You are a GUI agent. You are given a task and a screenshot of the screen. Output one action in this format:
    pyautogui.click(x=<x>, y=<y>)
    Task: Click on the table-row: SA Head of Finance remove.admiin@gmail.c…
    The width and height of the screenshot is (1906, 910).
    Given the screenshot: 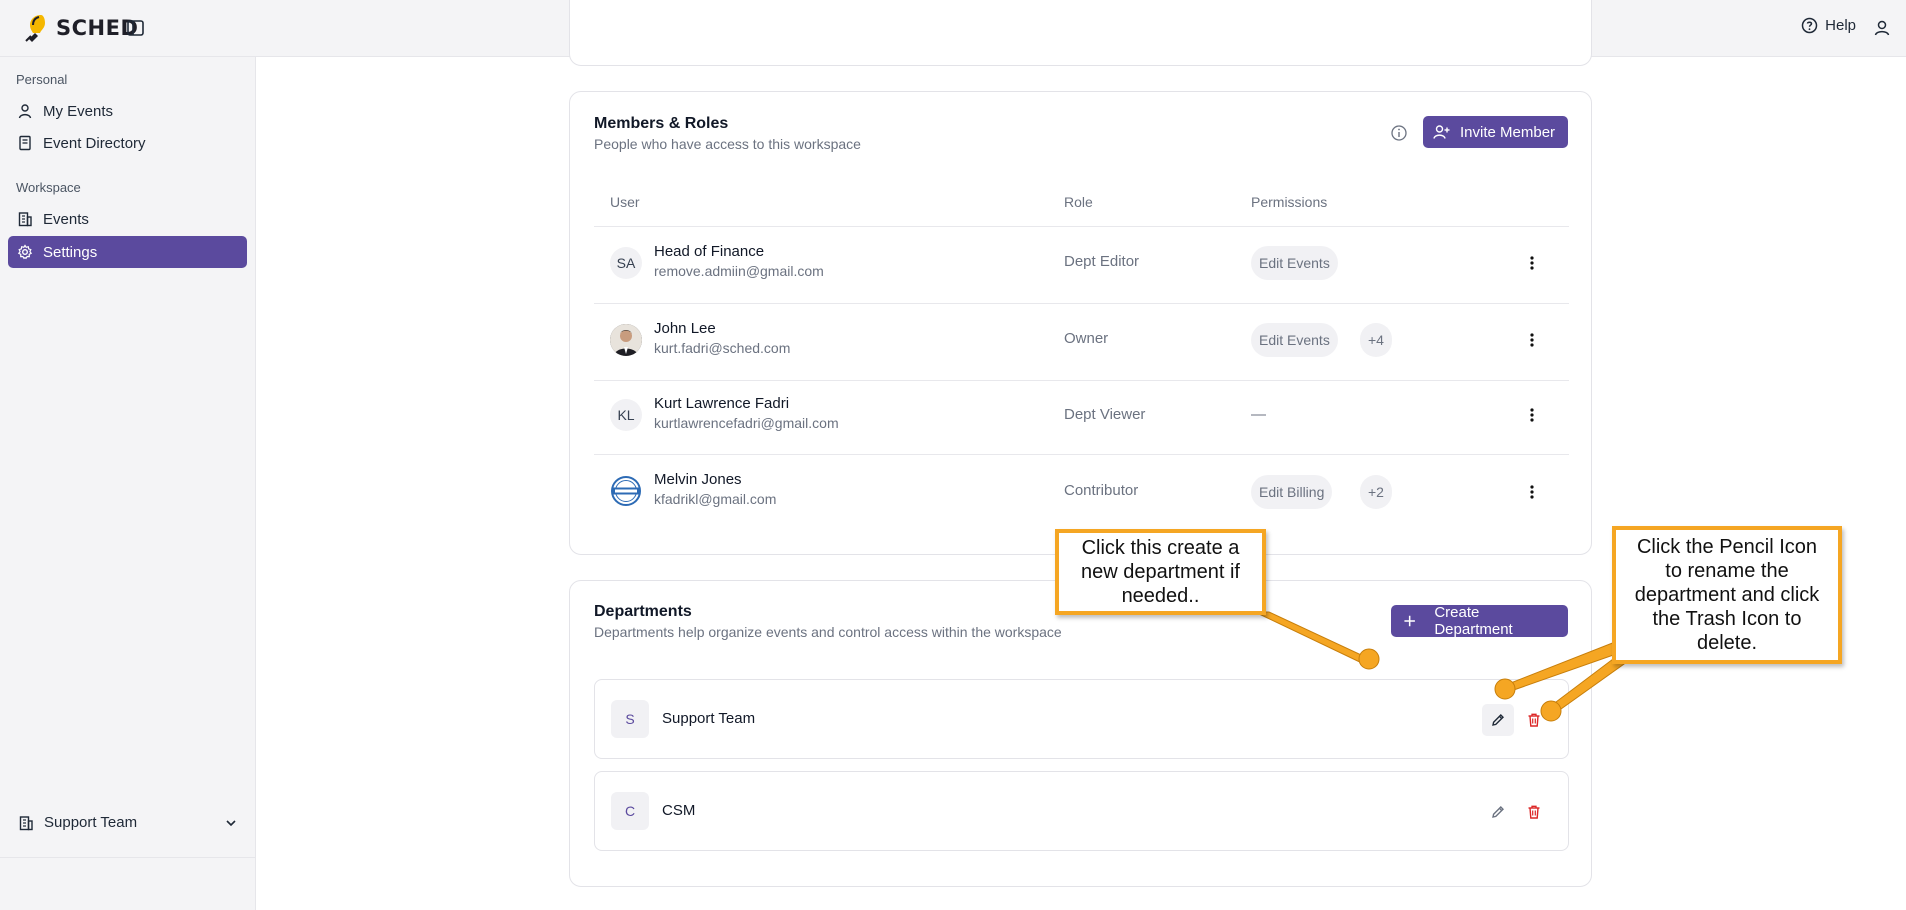 What is the action you would take?
    pyautogui.click(x=1081, y=264)
    